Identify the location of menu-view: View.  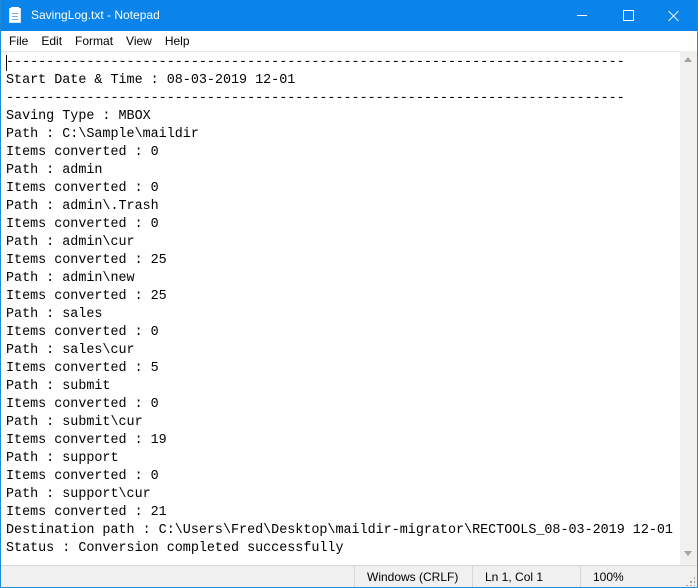
(138, 41).